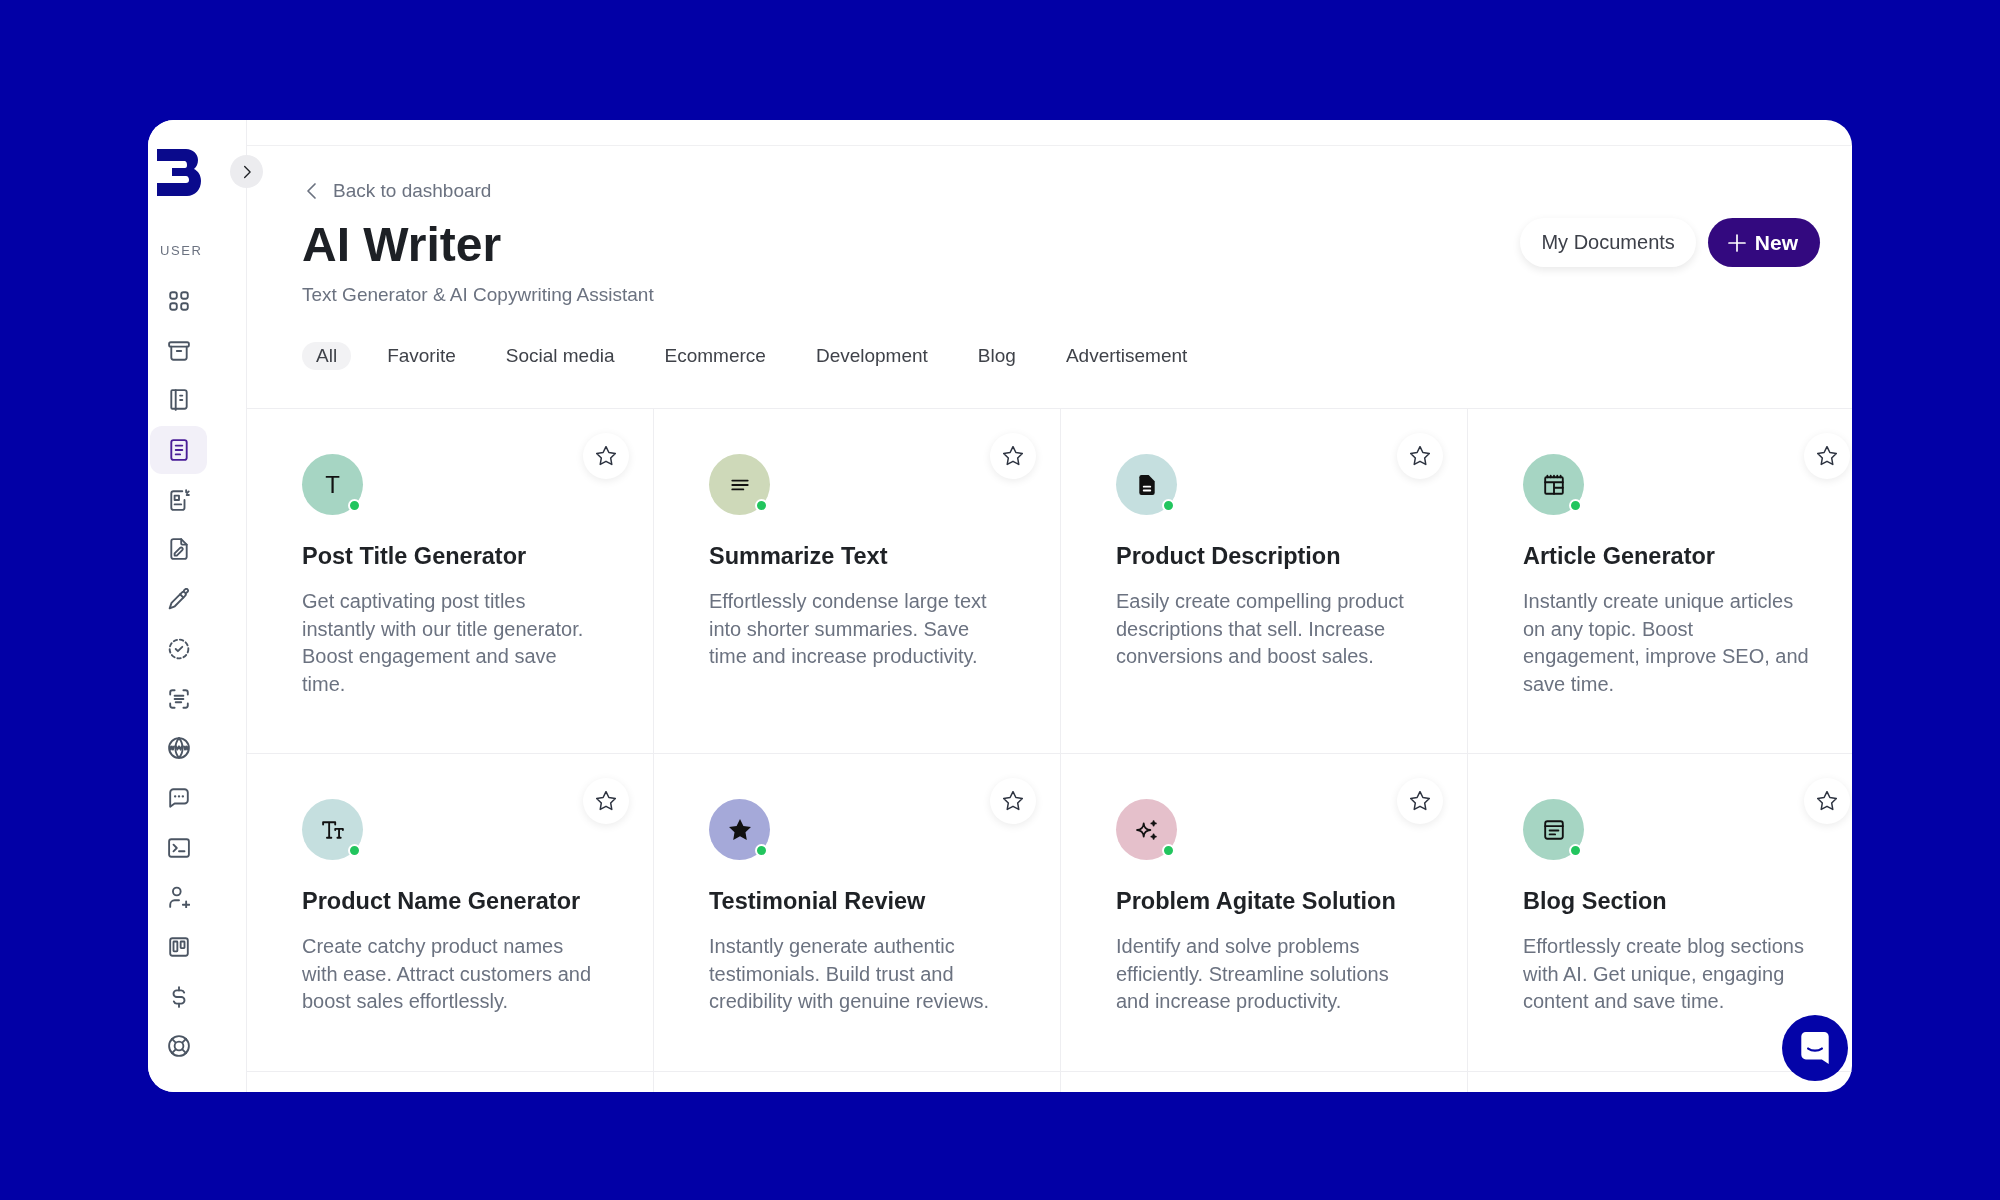 The width and height of the screenshot is (2000, 1200). What do you see at coordinates (1664, 974) in the screenshot?
I see `tool-description: Effortlessly create blog sections with AI. Get unique, engaging content and save time.` at bounding box center [1664, 974].